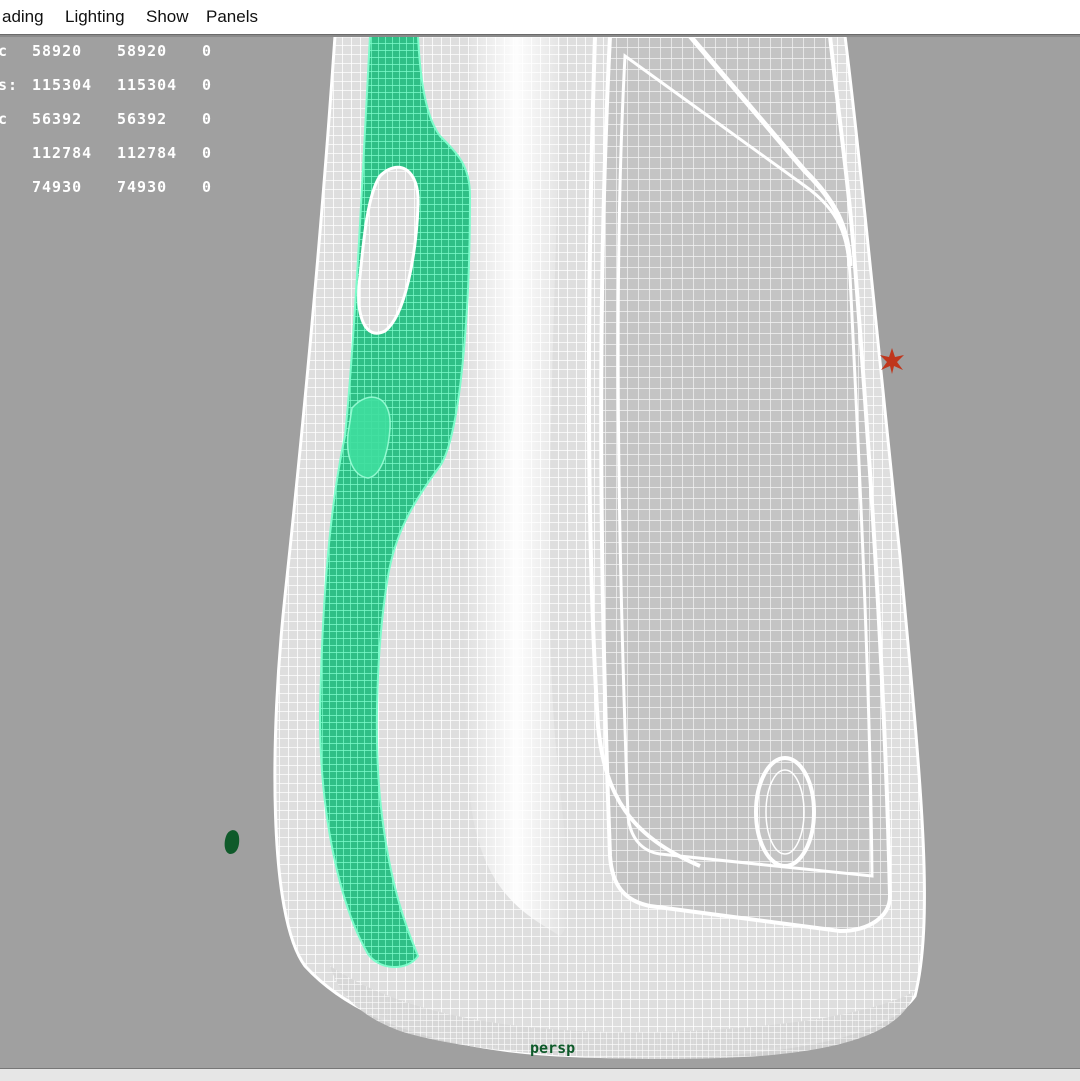 The height and width of the screenshot is (1081, 1080). Describe the element at coordinates (540, 17) in the screenshot. I see `menu-bar: ading Lighting Show Panels` at that location.